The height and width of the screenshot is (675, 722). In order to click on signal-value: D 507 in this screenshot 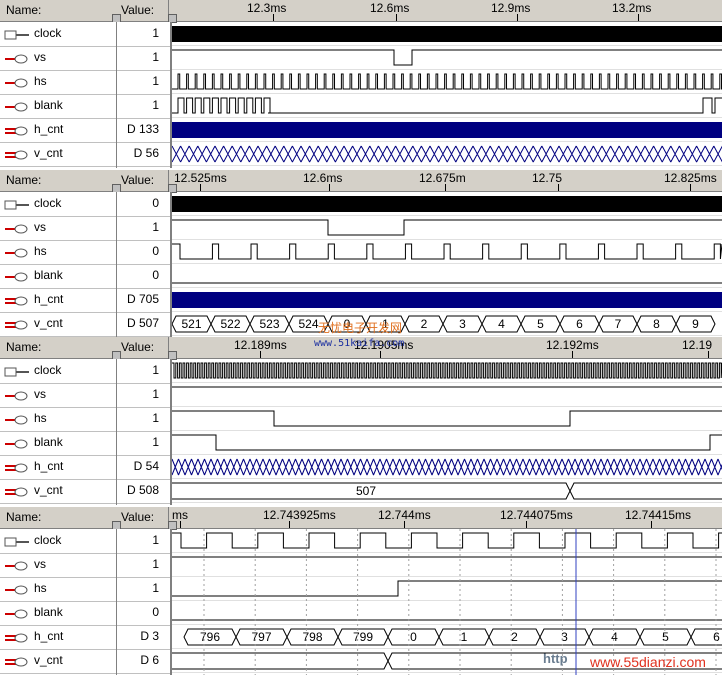, I will do `click(144, 324)`.